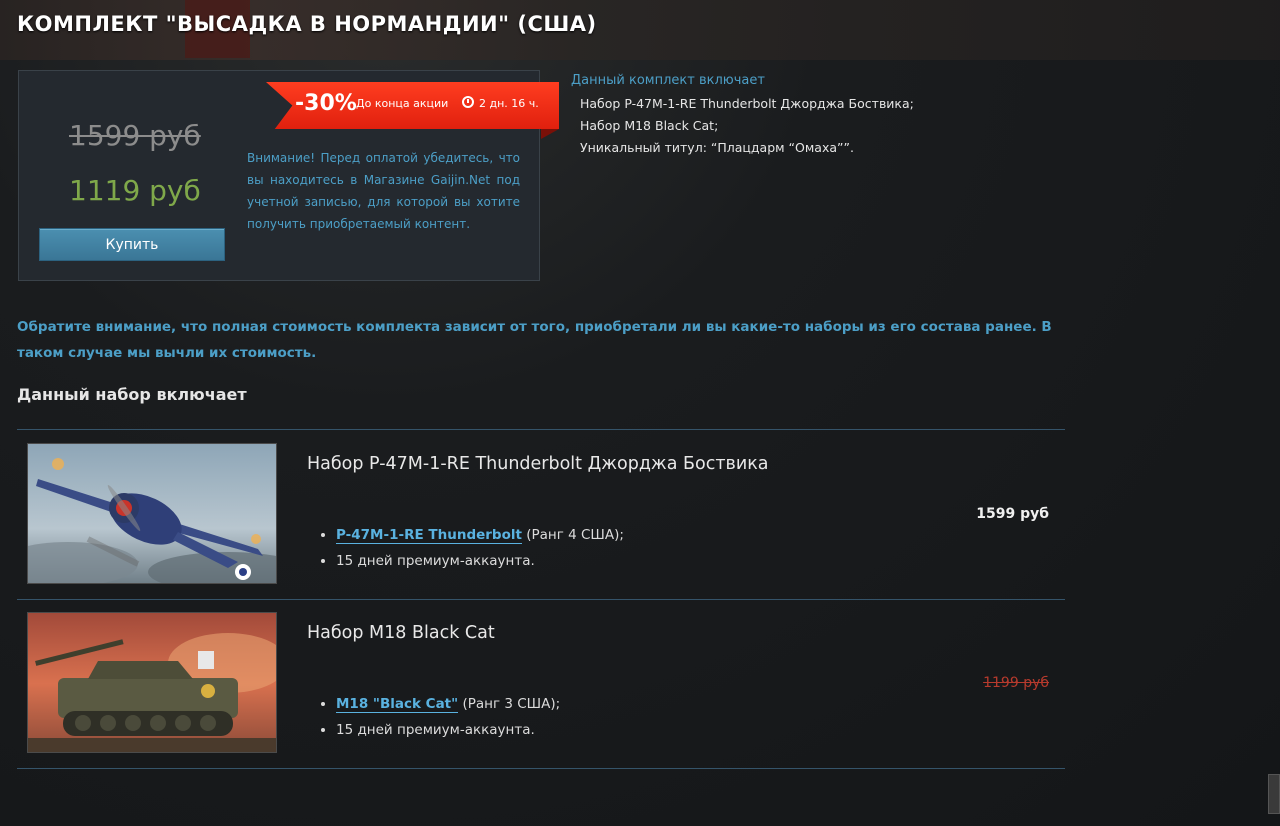 Image resolution: width=1280 pixels, height=826 pixels. Describe the element at coordinates (572, 535) in the screenshot. I see `vehicle-rank: (Ранг 4 США);` at that location.